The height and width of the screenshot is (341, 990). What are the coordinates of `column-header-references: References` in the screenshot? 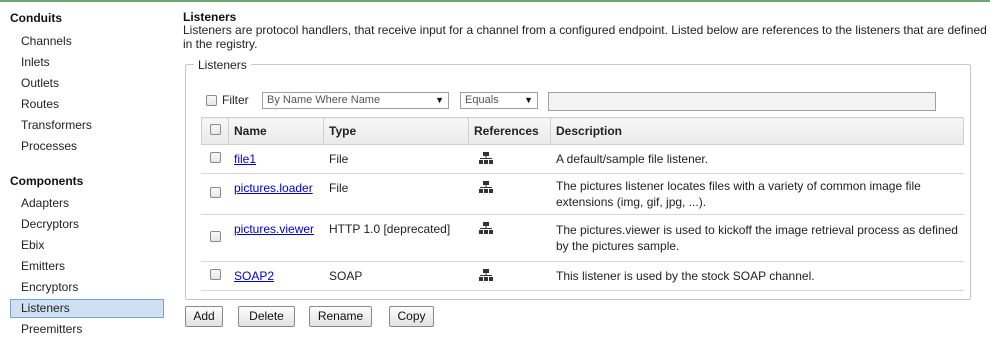 It's located at (509, 131).